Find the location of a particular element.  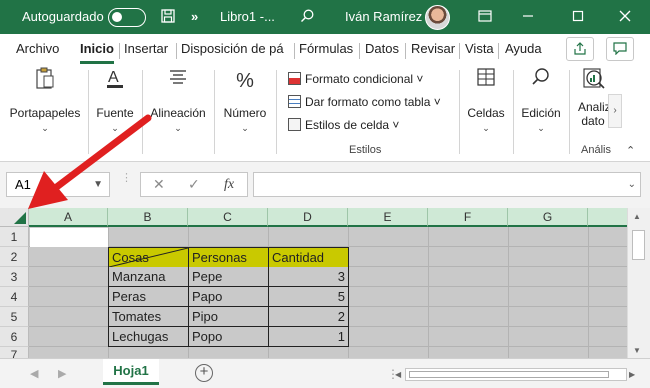

tab-inicio: Inicio is located at coordinates (97, 48).